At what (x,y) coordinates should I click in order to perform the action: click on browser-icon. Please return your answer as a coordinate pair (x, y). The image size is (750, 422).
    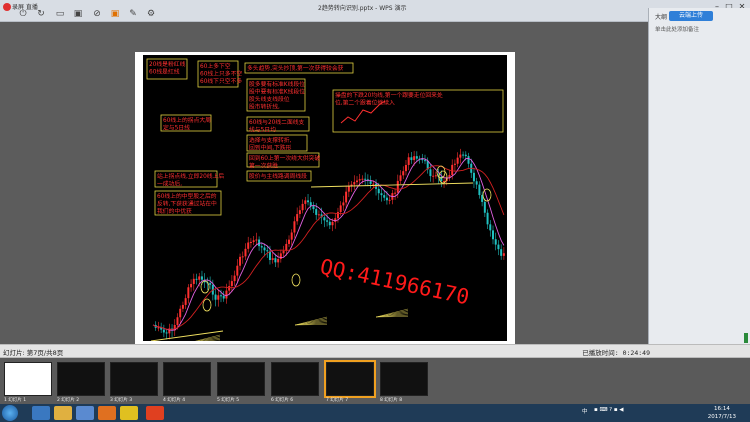
    Looking at the image, I should click on (107, 413).